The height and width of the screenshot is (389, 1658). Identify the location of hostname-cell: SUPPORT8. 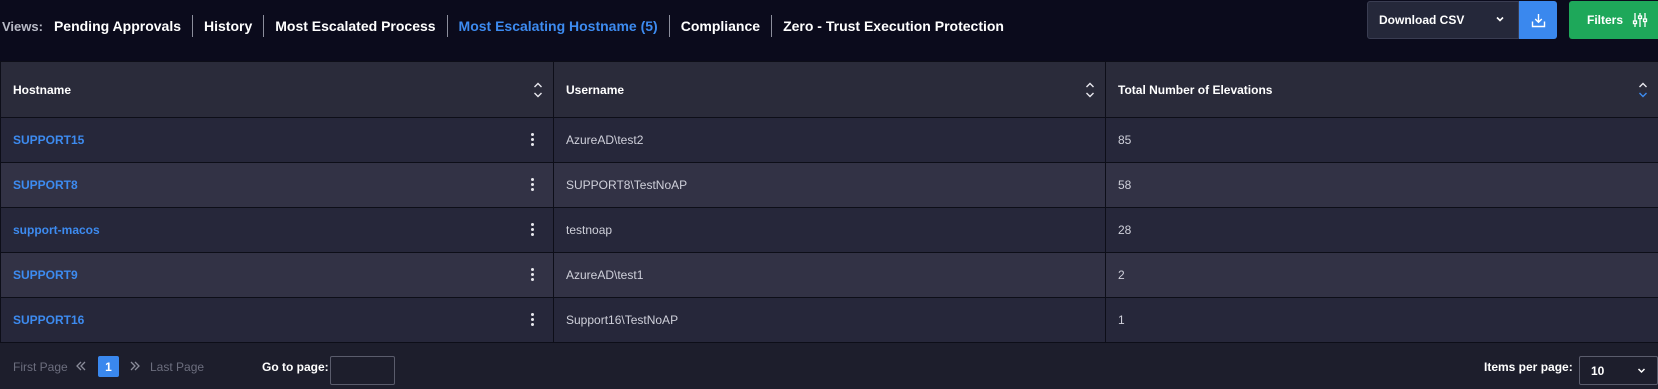
(277, 185).